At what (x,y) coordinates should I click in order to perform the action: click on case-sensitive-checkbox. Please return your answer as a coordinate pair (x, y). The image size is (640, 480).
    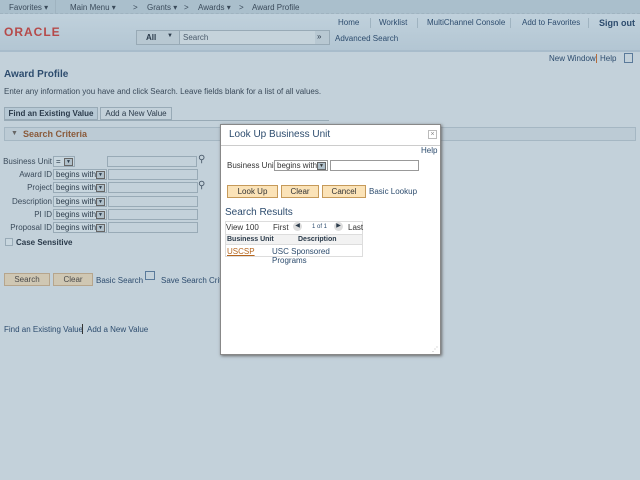
    Looking at the image, I should click on (9, 242).